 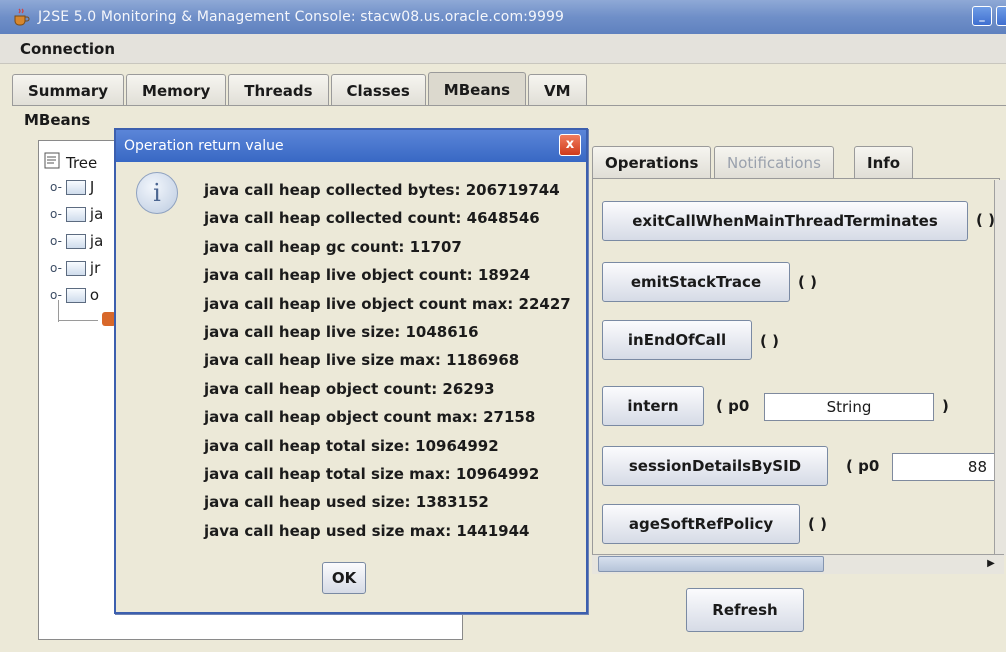 What do you see at coordinates (991, 564) in the screenshot?
I see `scroll-right-arrow-icon: ▶` at bounding box center [991, 564].